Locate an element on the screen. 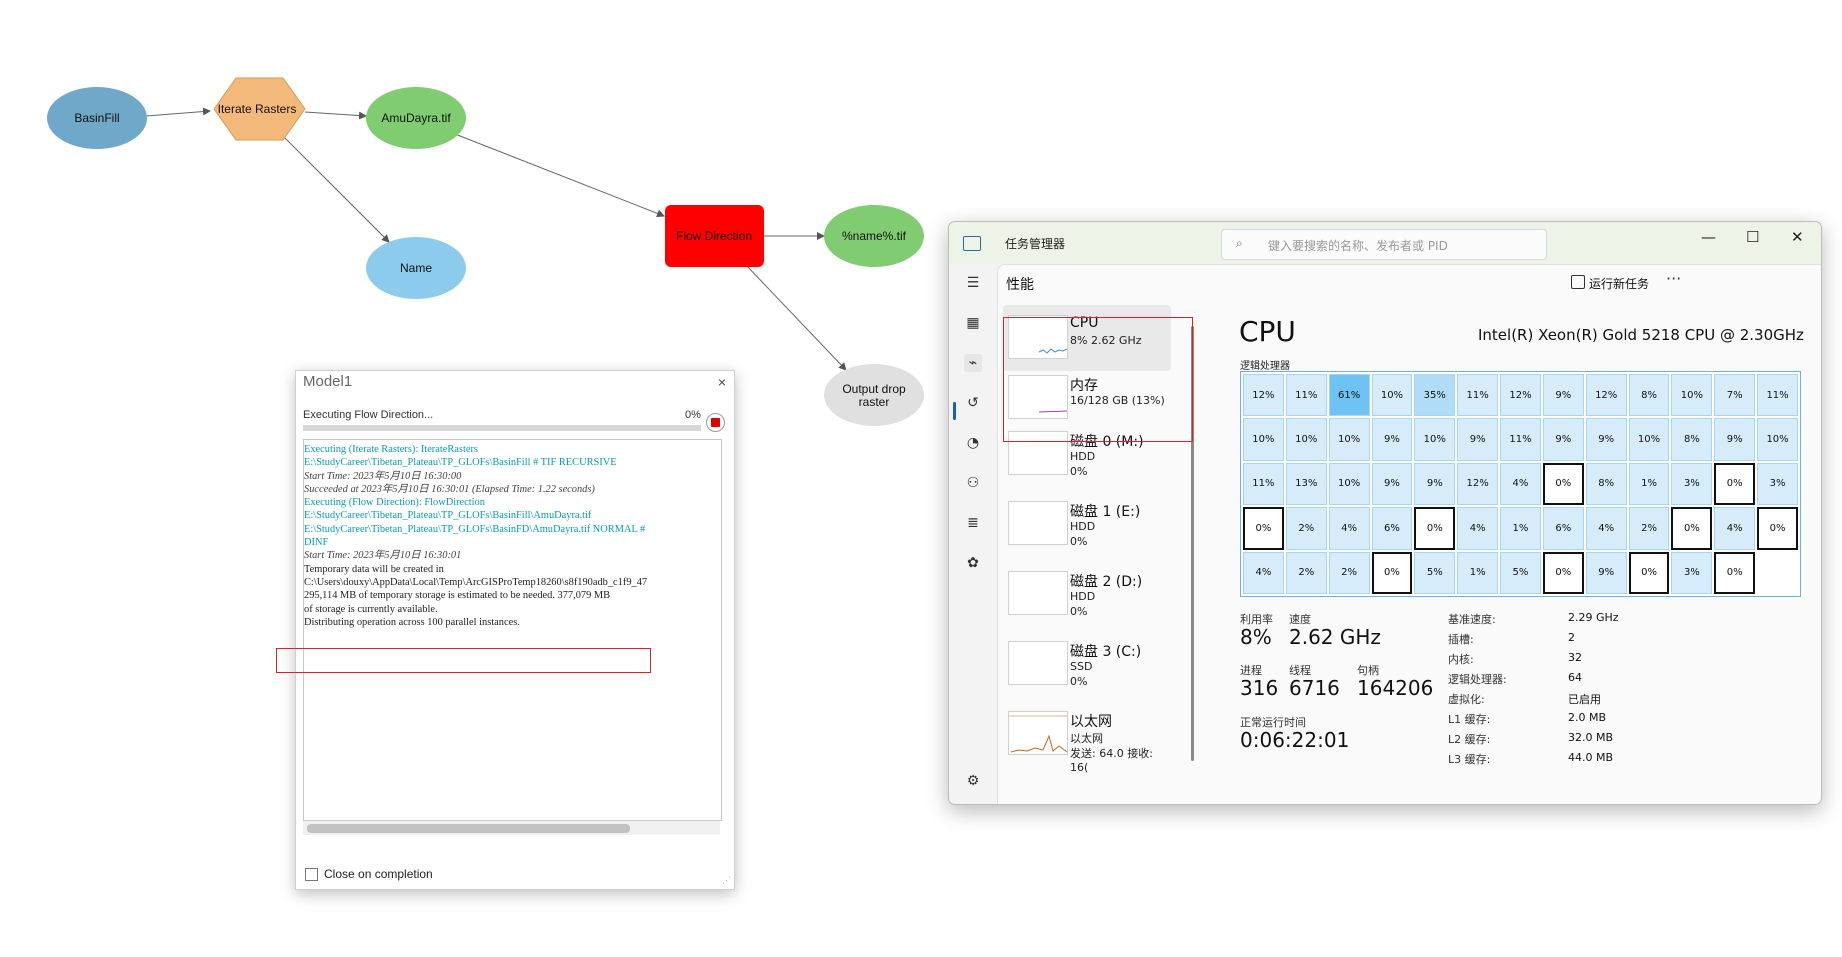  title-bar: 任务管理器 ⌕ 键入要搜索的名称、发布者或 PID — ☐ ✕ is located at coordinates (1385, 243).